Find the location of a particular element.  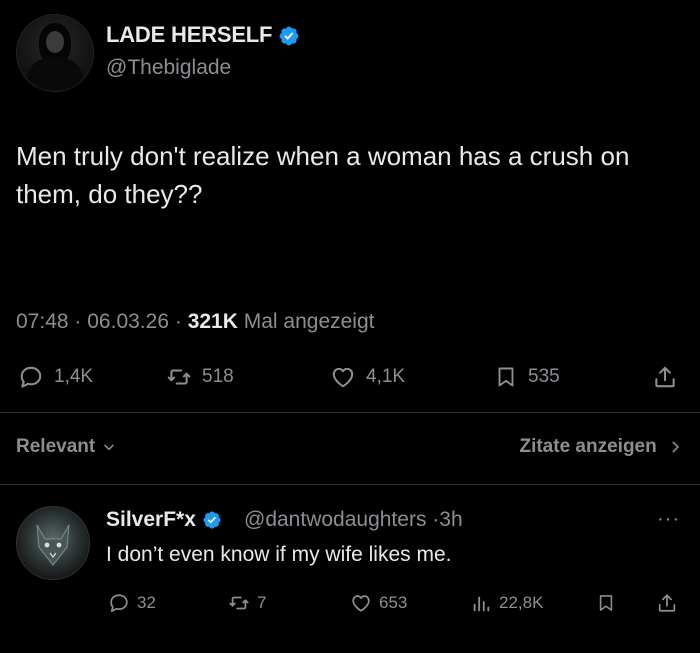

reply-views-button: 22,8K is located at coordinates (506, 603).